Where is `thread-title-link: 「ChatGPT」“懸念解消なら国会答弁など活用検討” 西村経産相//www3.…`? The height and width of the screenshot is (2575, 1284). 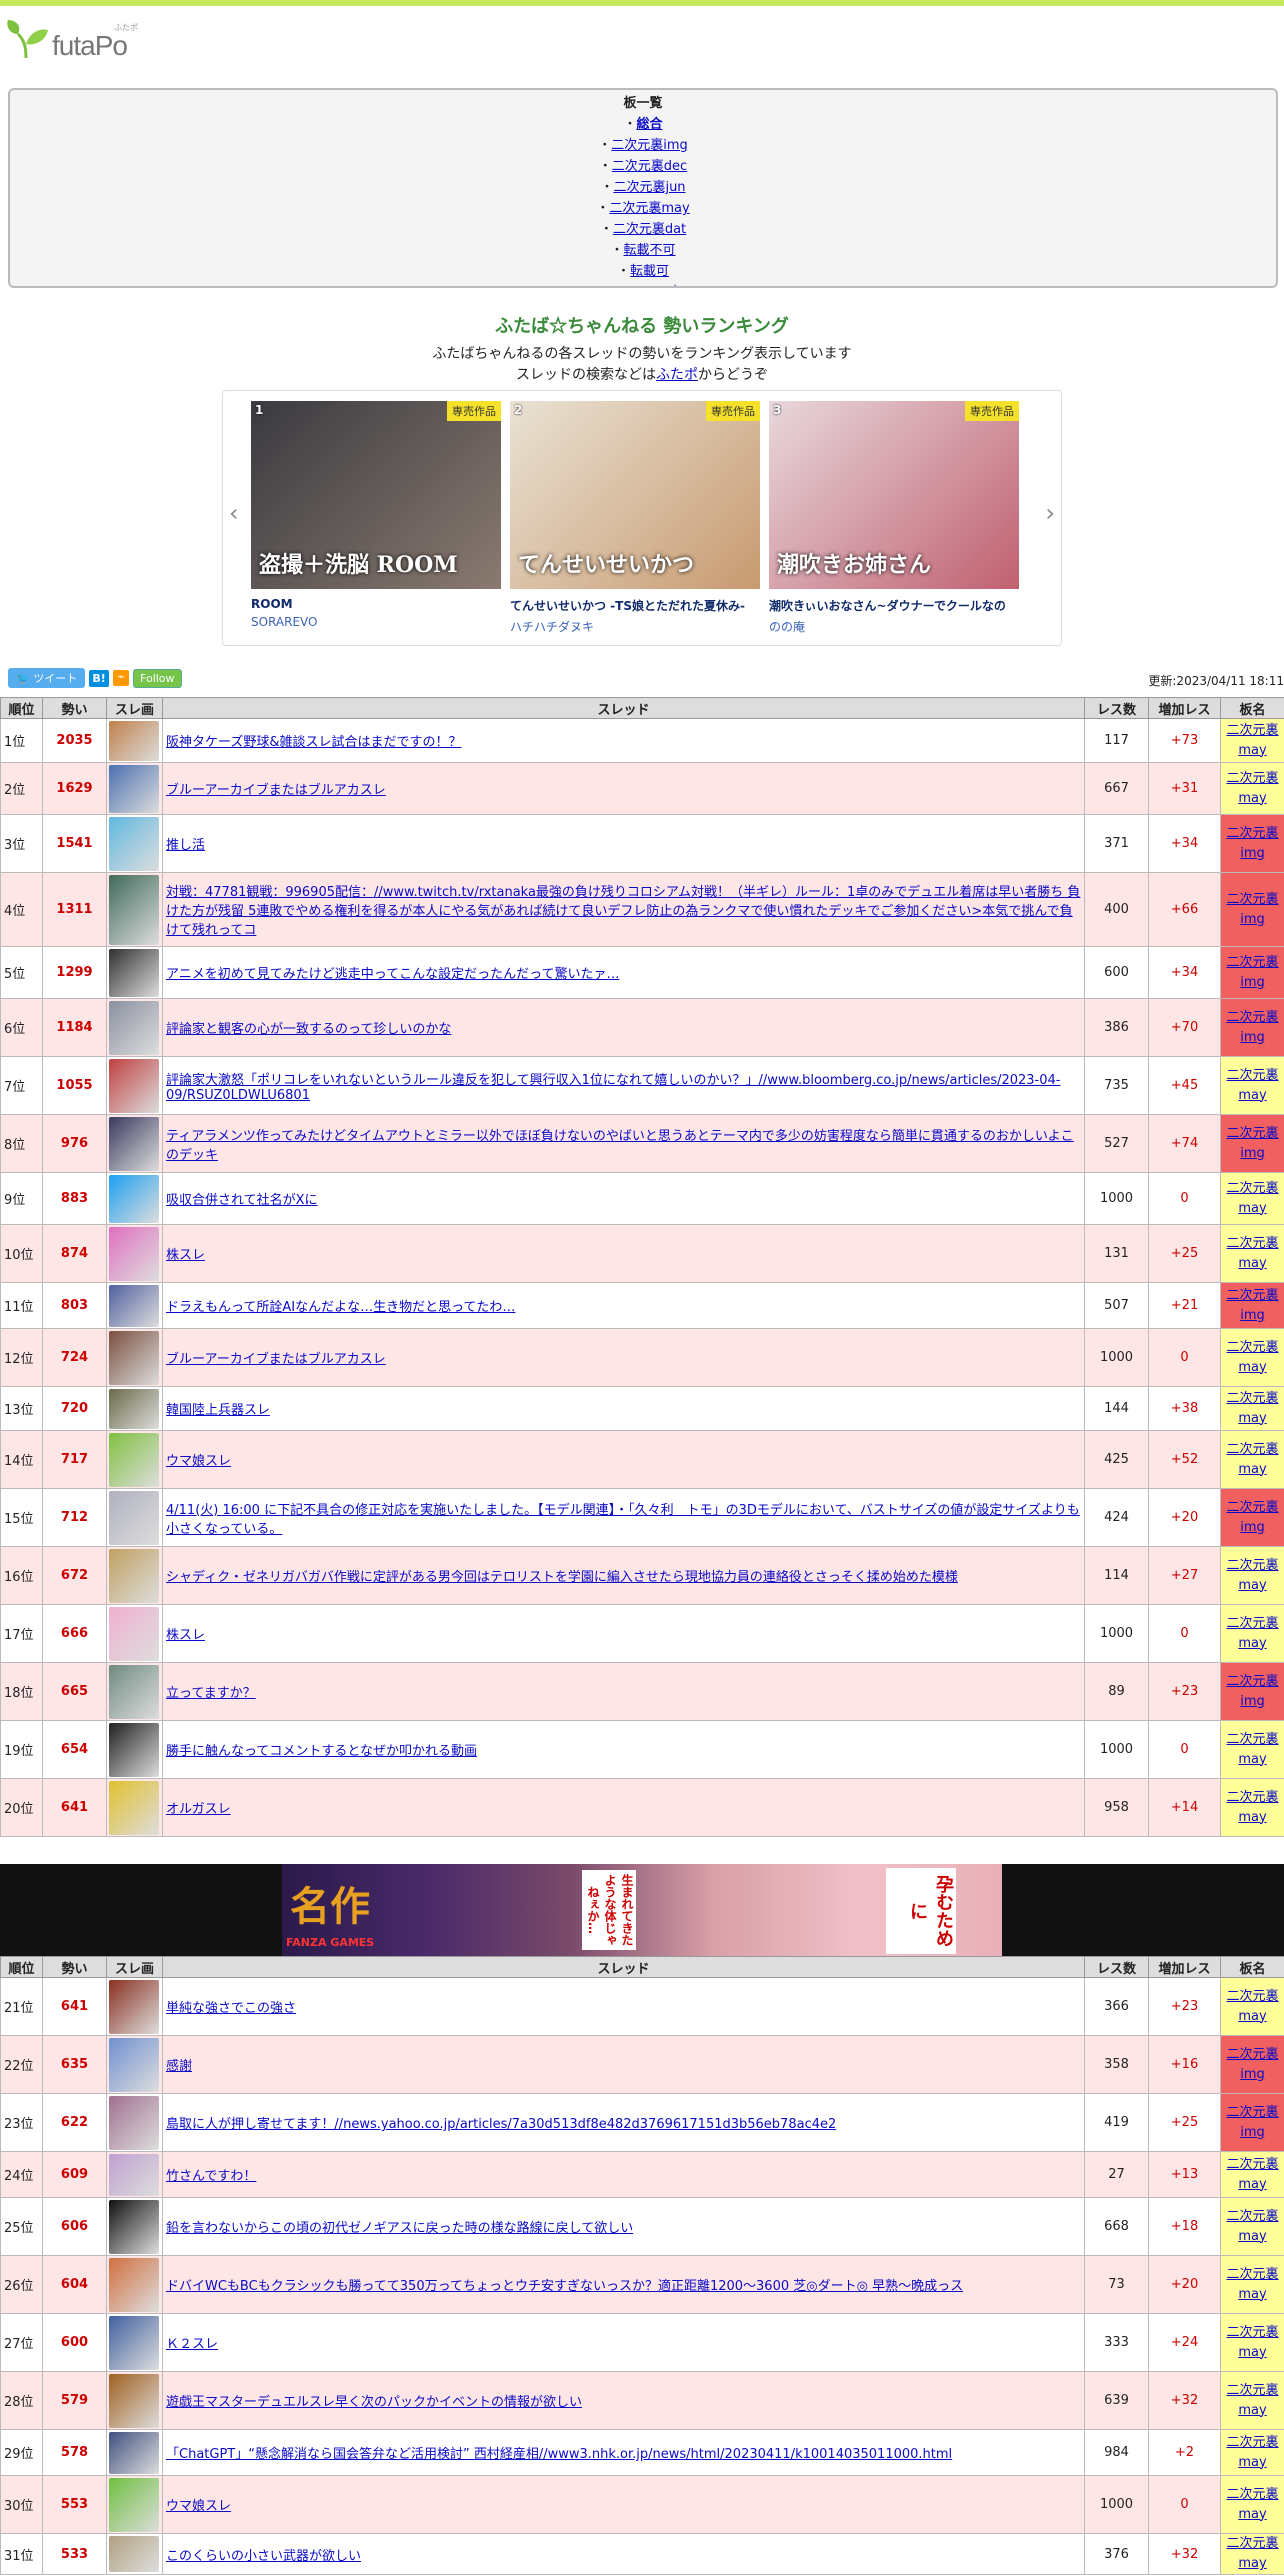
thread-title-link: 「ChatGPT」“懸念解消なら国会答弁など活用検討” 西村経産相//www3.… is located at coordinates (559, 2454).